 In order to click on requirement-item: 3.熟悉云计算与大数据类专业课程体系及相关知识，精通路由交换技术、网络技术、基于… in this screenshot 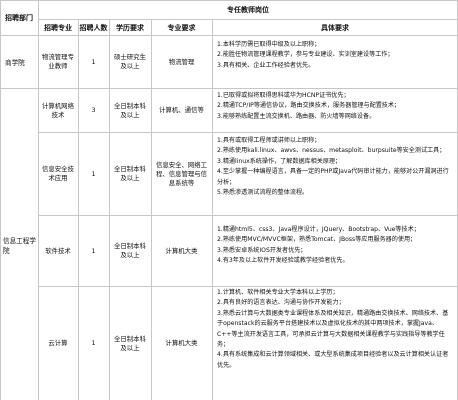, I will do `click(333, 329)`.